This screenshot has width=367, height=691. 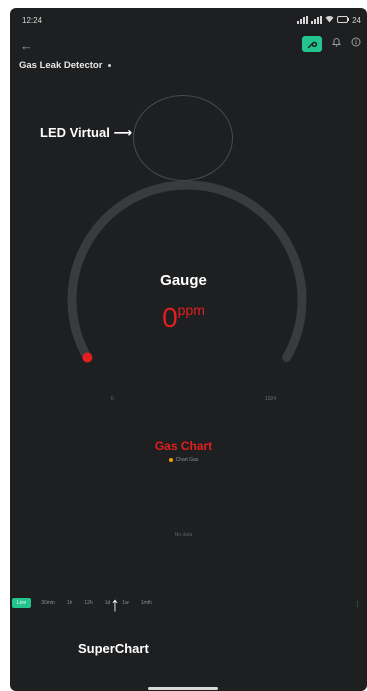 What do you see at coordinates (113, 648) in the screenshot?
I see `superchart-annotation: SuperChart` at bounding box center [113, 648].